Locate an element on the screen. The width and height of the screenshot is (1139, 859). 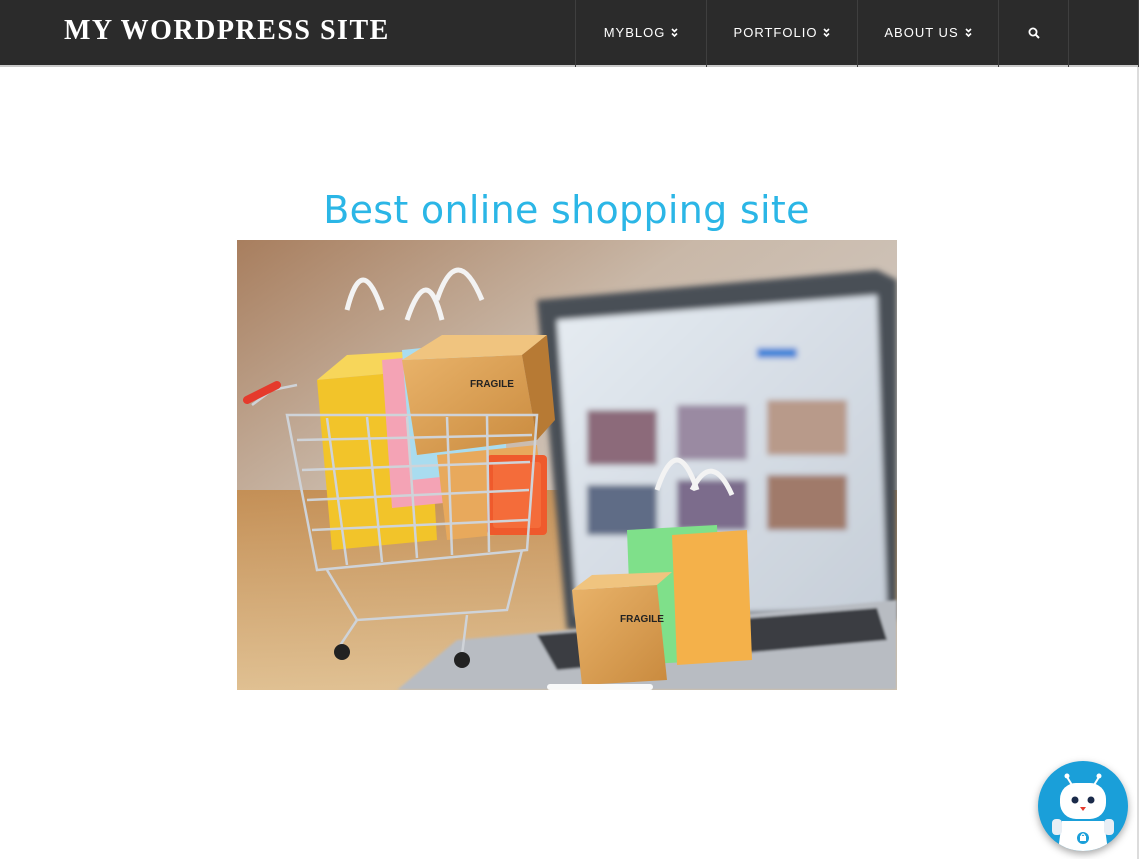
search-button is located at coordinates (1034, 33).